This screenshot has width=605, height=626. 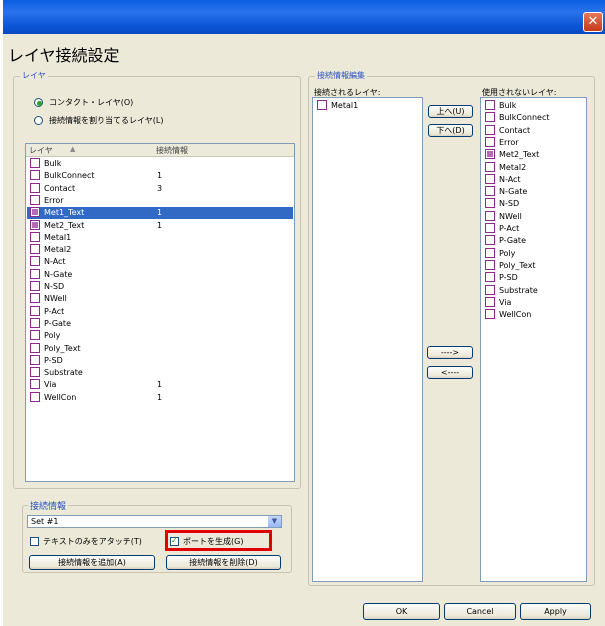 I want to click on attach-text-only-label: テキストのみをアタッチ(T), so click(x=92, y=541).